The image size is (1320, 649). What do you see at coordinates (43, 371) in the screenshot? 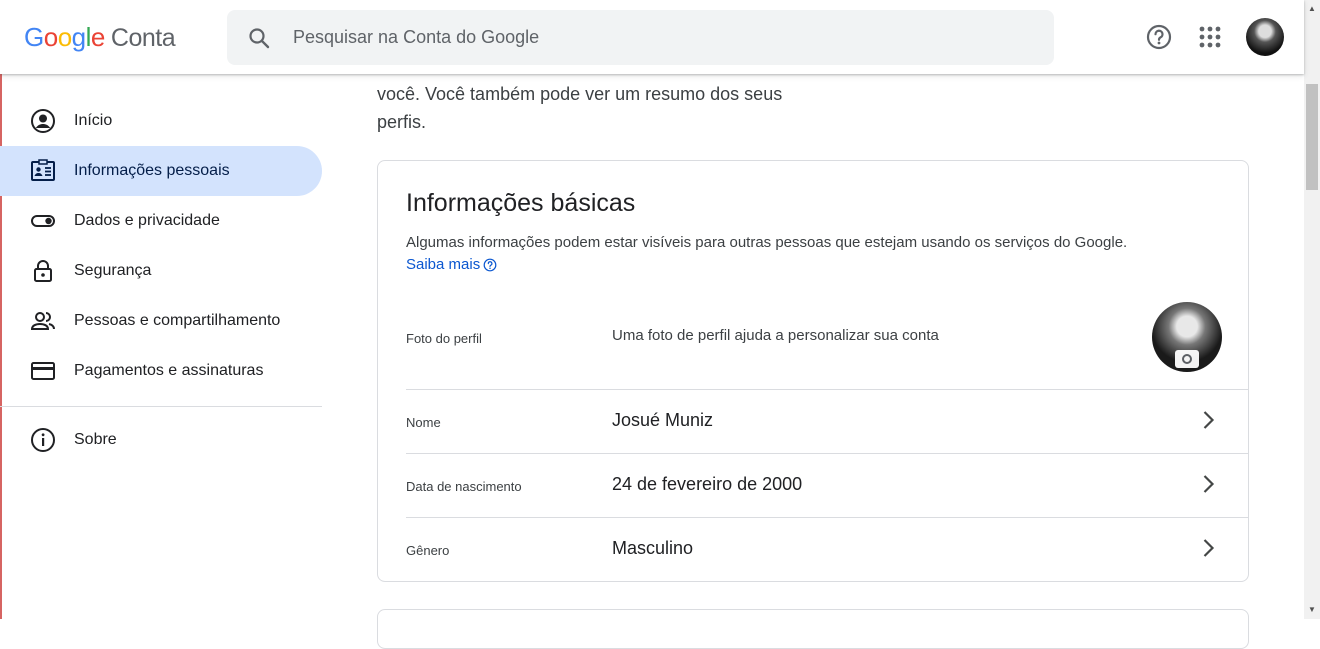
I see `credit-card-icon` at bounding box center [43, 371].